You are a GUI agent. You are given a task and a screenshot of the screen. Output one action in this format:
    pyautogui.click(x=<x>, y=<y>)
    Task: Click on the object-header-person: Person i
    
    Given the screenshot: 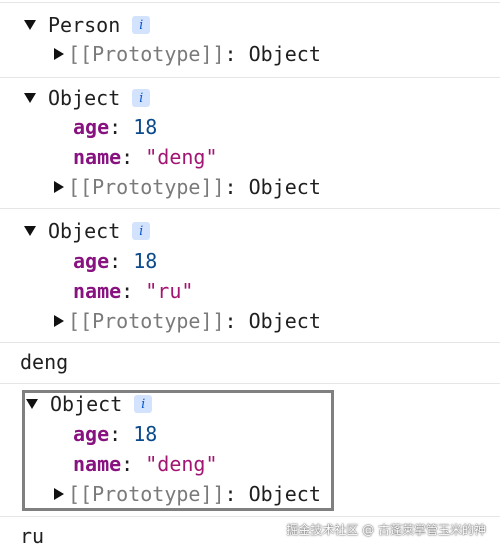 What is the action you would take?
    pyautogui.click(x=87, y=25)
    